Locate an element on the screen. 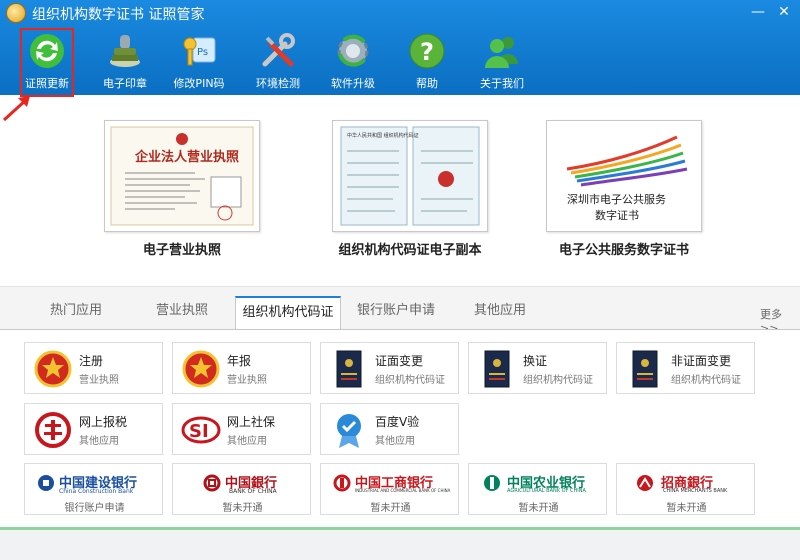  tax-icon is located at coordinates (53, 430).